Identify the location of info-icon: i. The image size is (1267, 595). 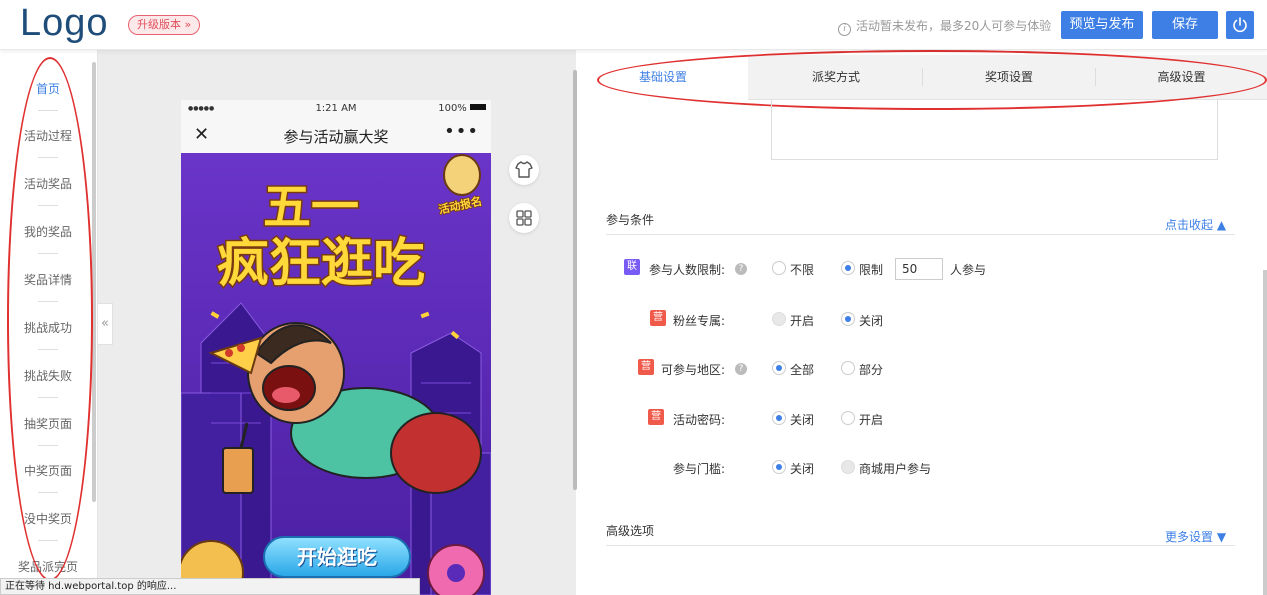
(844, 29).